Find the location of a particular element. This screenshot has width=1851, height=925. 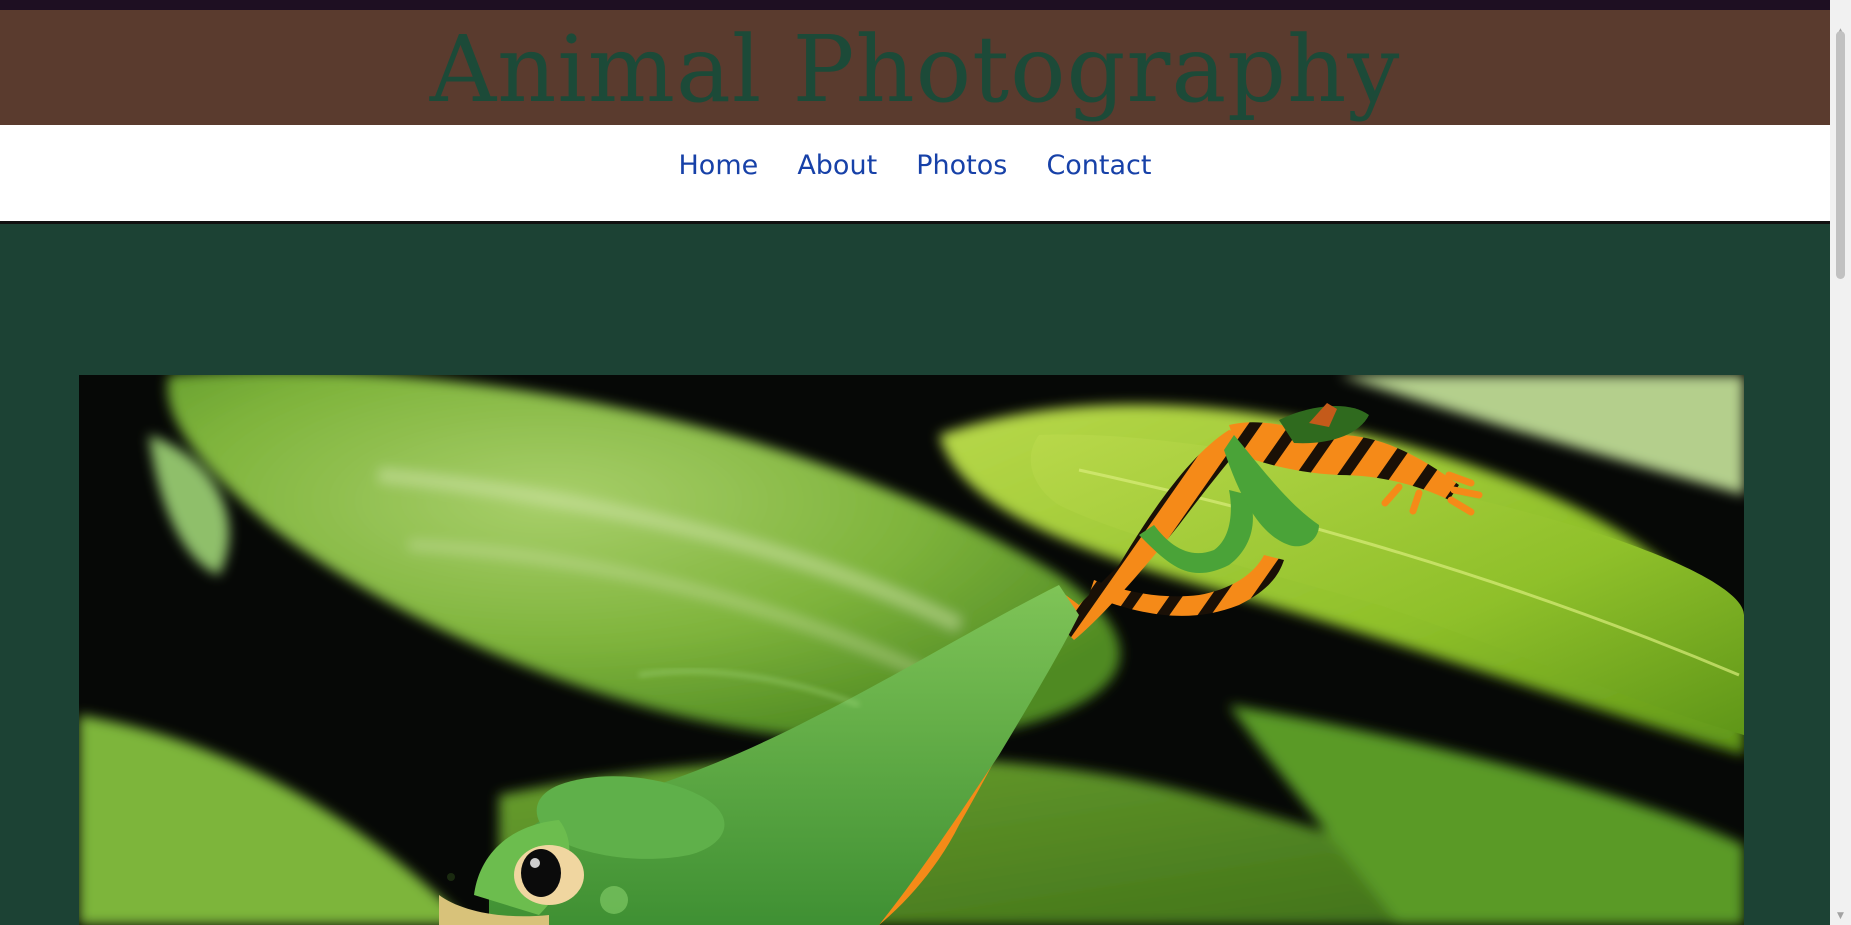

main-navigation: Home About Photos Contact is located at coordinates (915, 174).